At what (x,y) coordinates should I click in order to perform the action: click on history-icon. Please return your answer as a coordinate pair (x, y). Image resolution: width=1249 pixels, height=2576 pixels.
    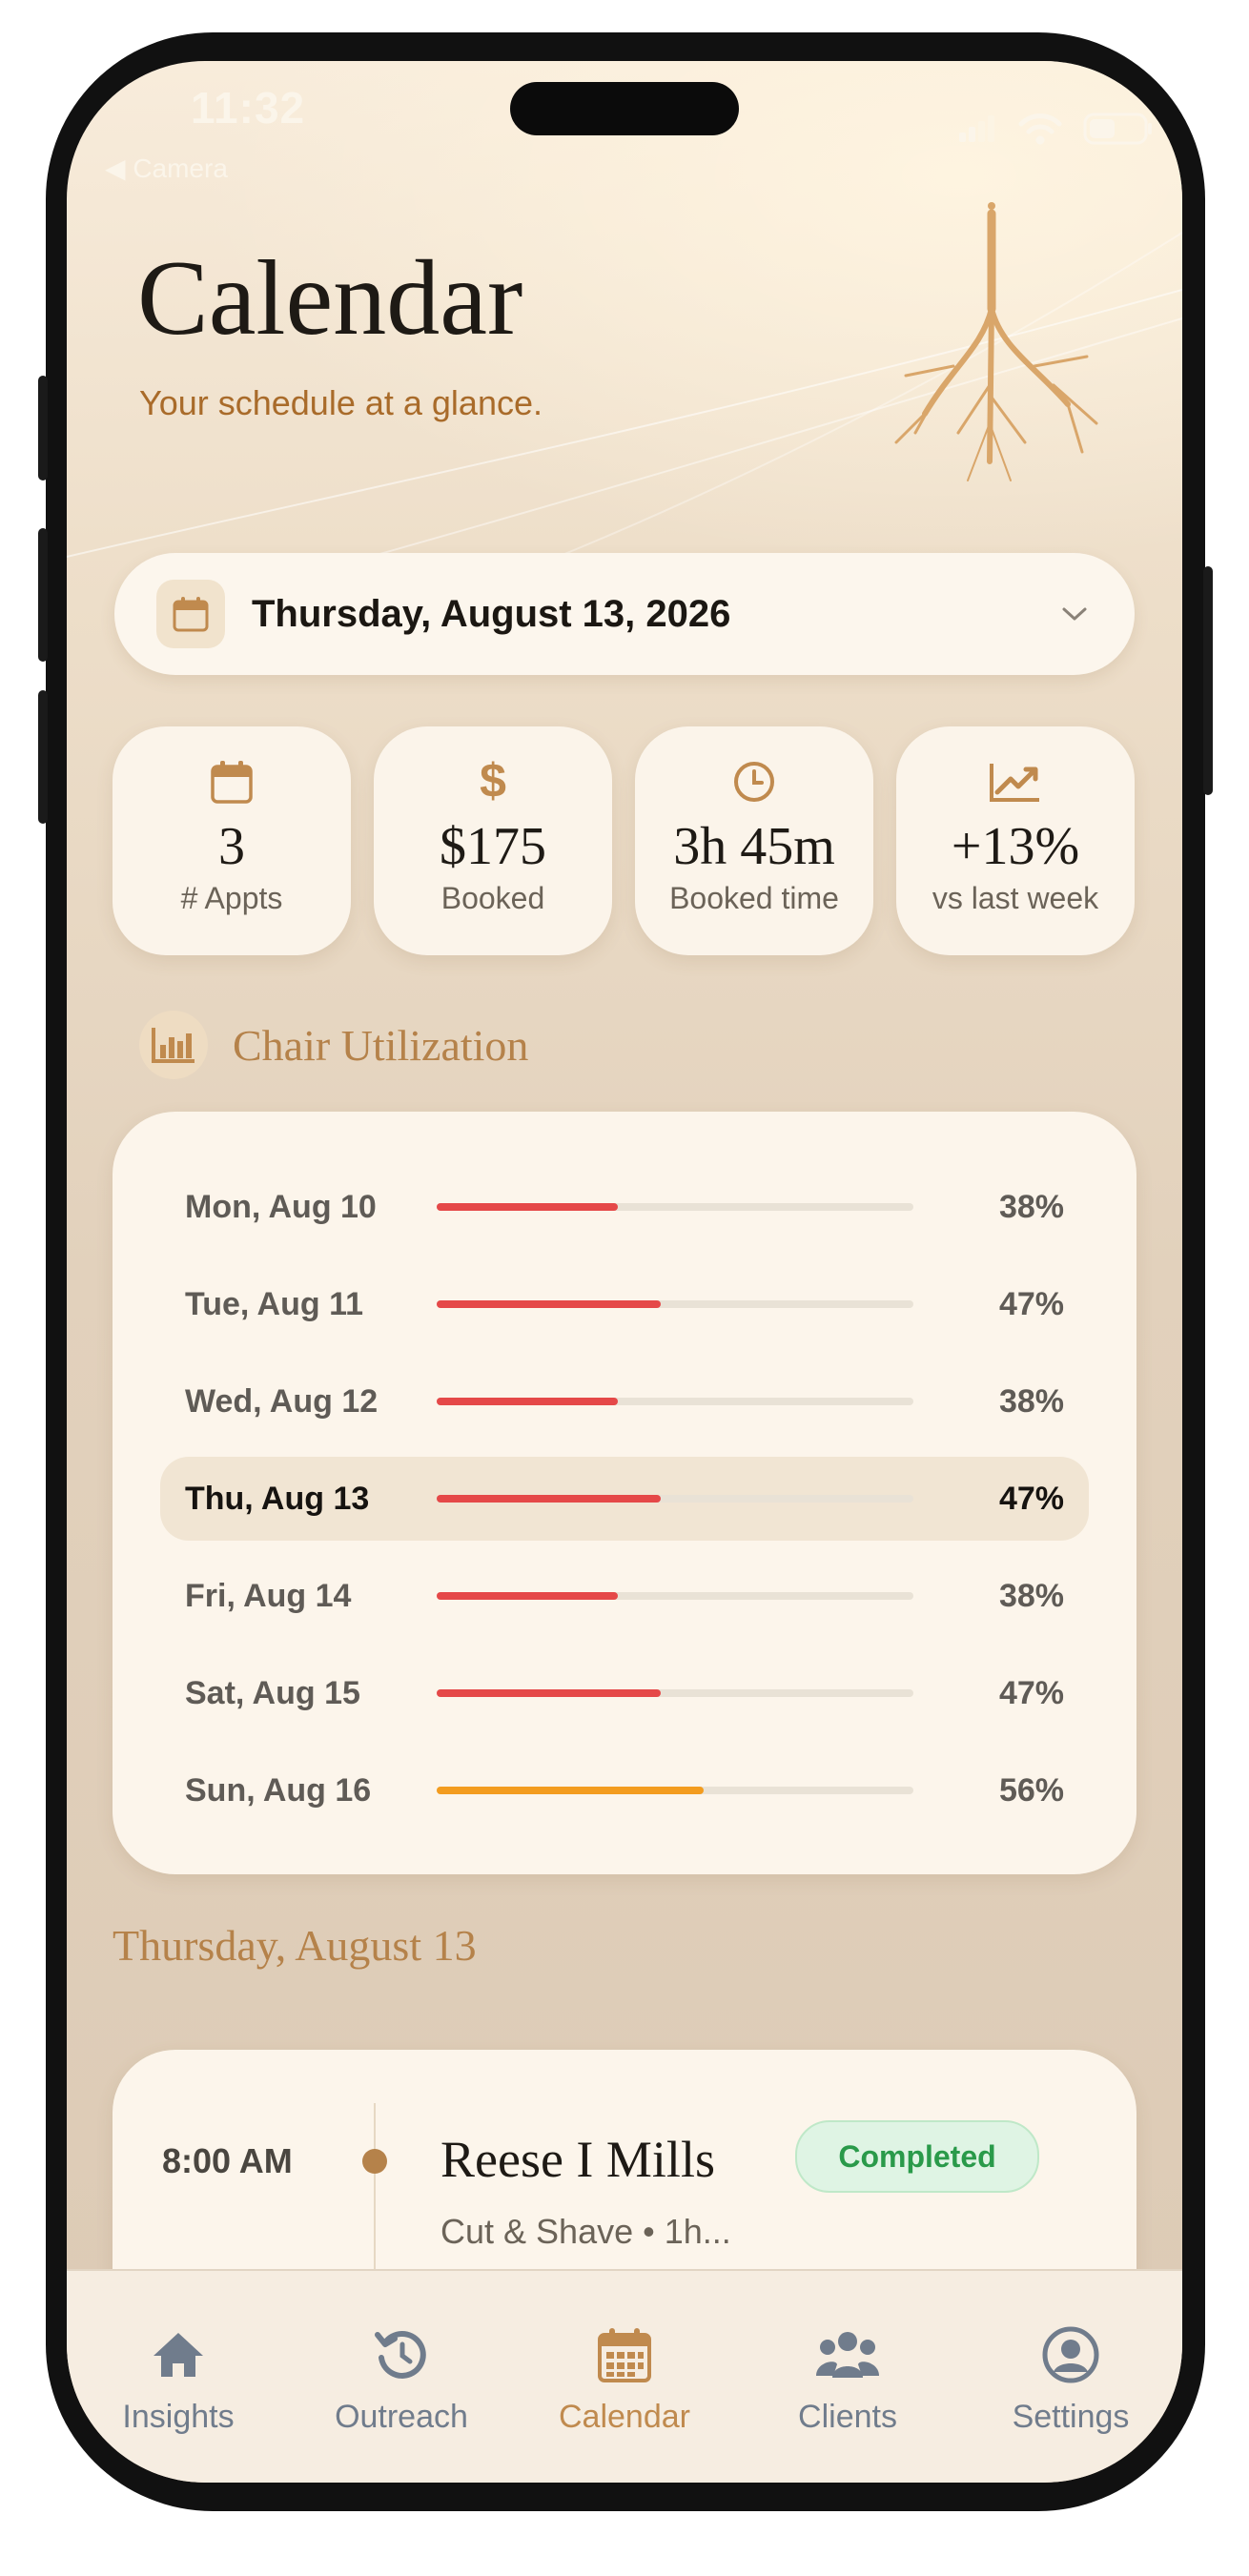
    Looking at the image, I should click on (401, 2354).